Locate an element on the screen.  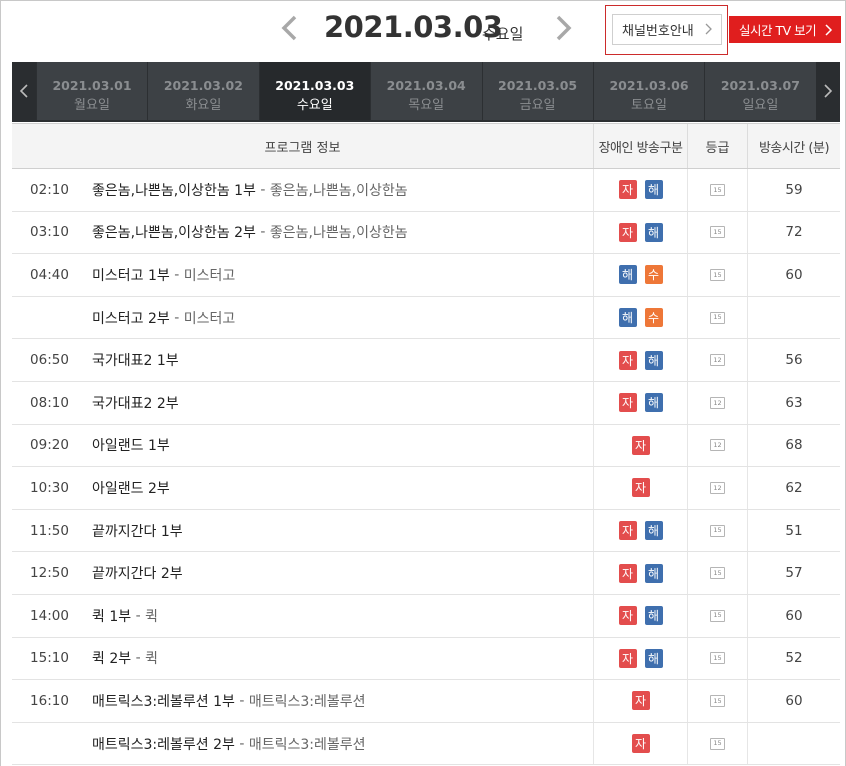
next-day-button is located at coordinates (563, 28).